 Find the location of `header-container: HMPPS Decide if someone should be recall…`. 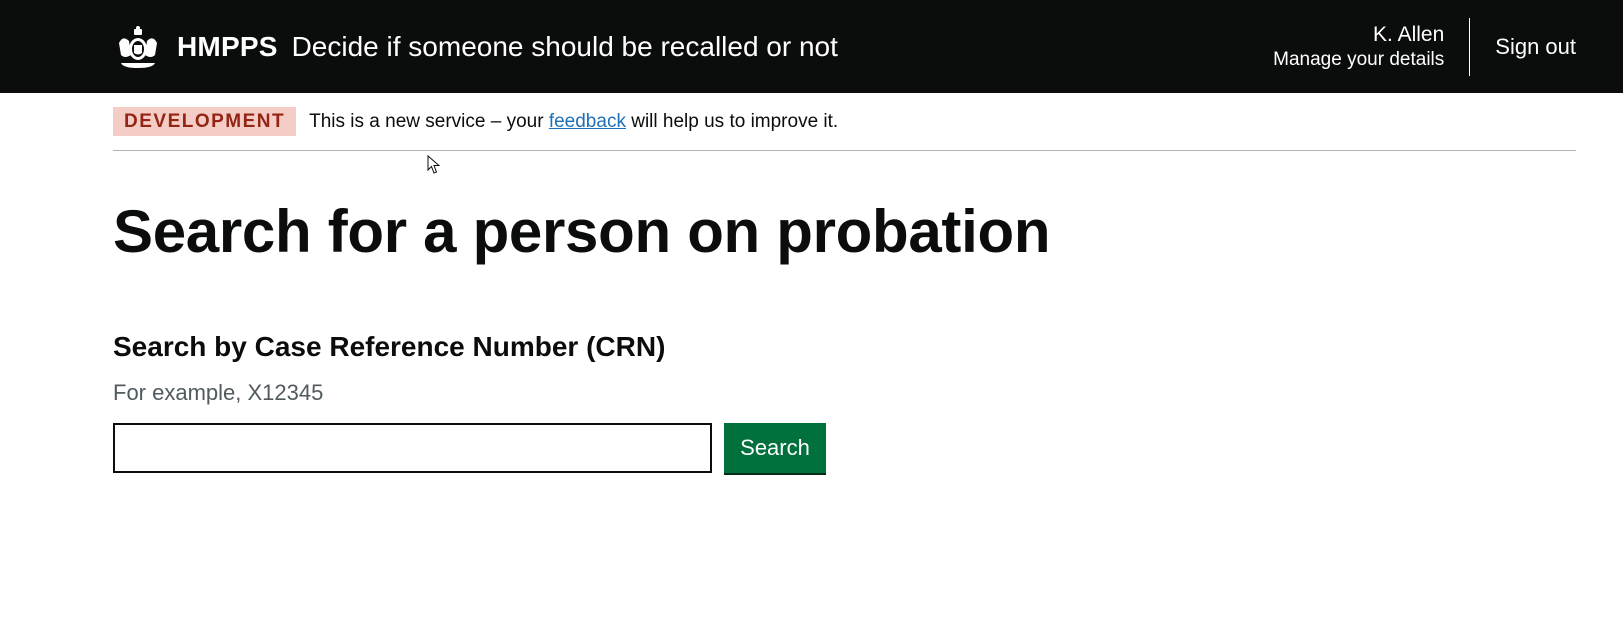

header-container: HMPPS Decide if someone should be recall… is located at coordinates (844, 46).